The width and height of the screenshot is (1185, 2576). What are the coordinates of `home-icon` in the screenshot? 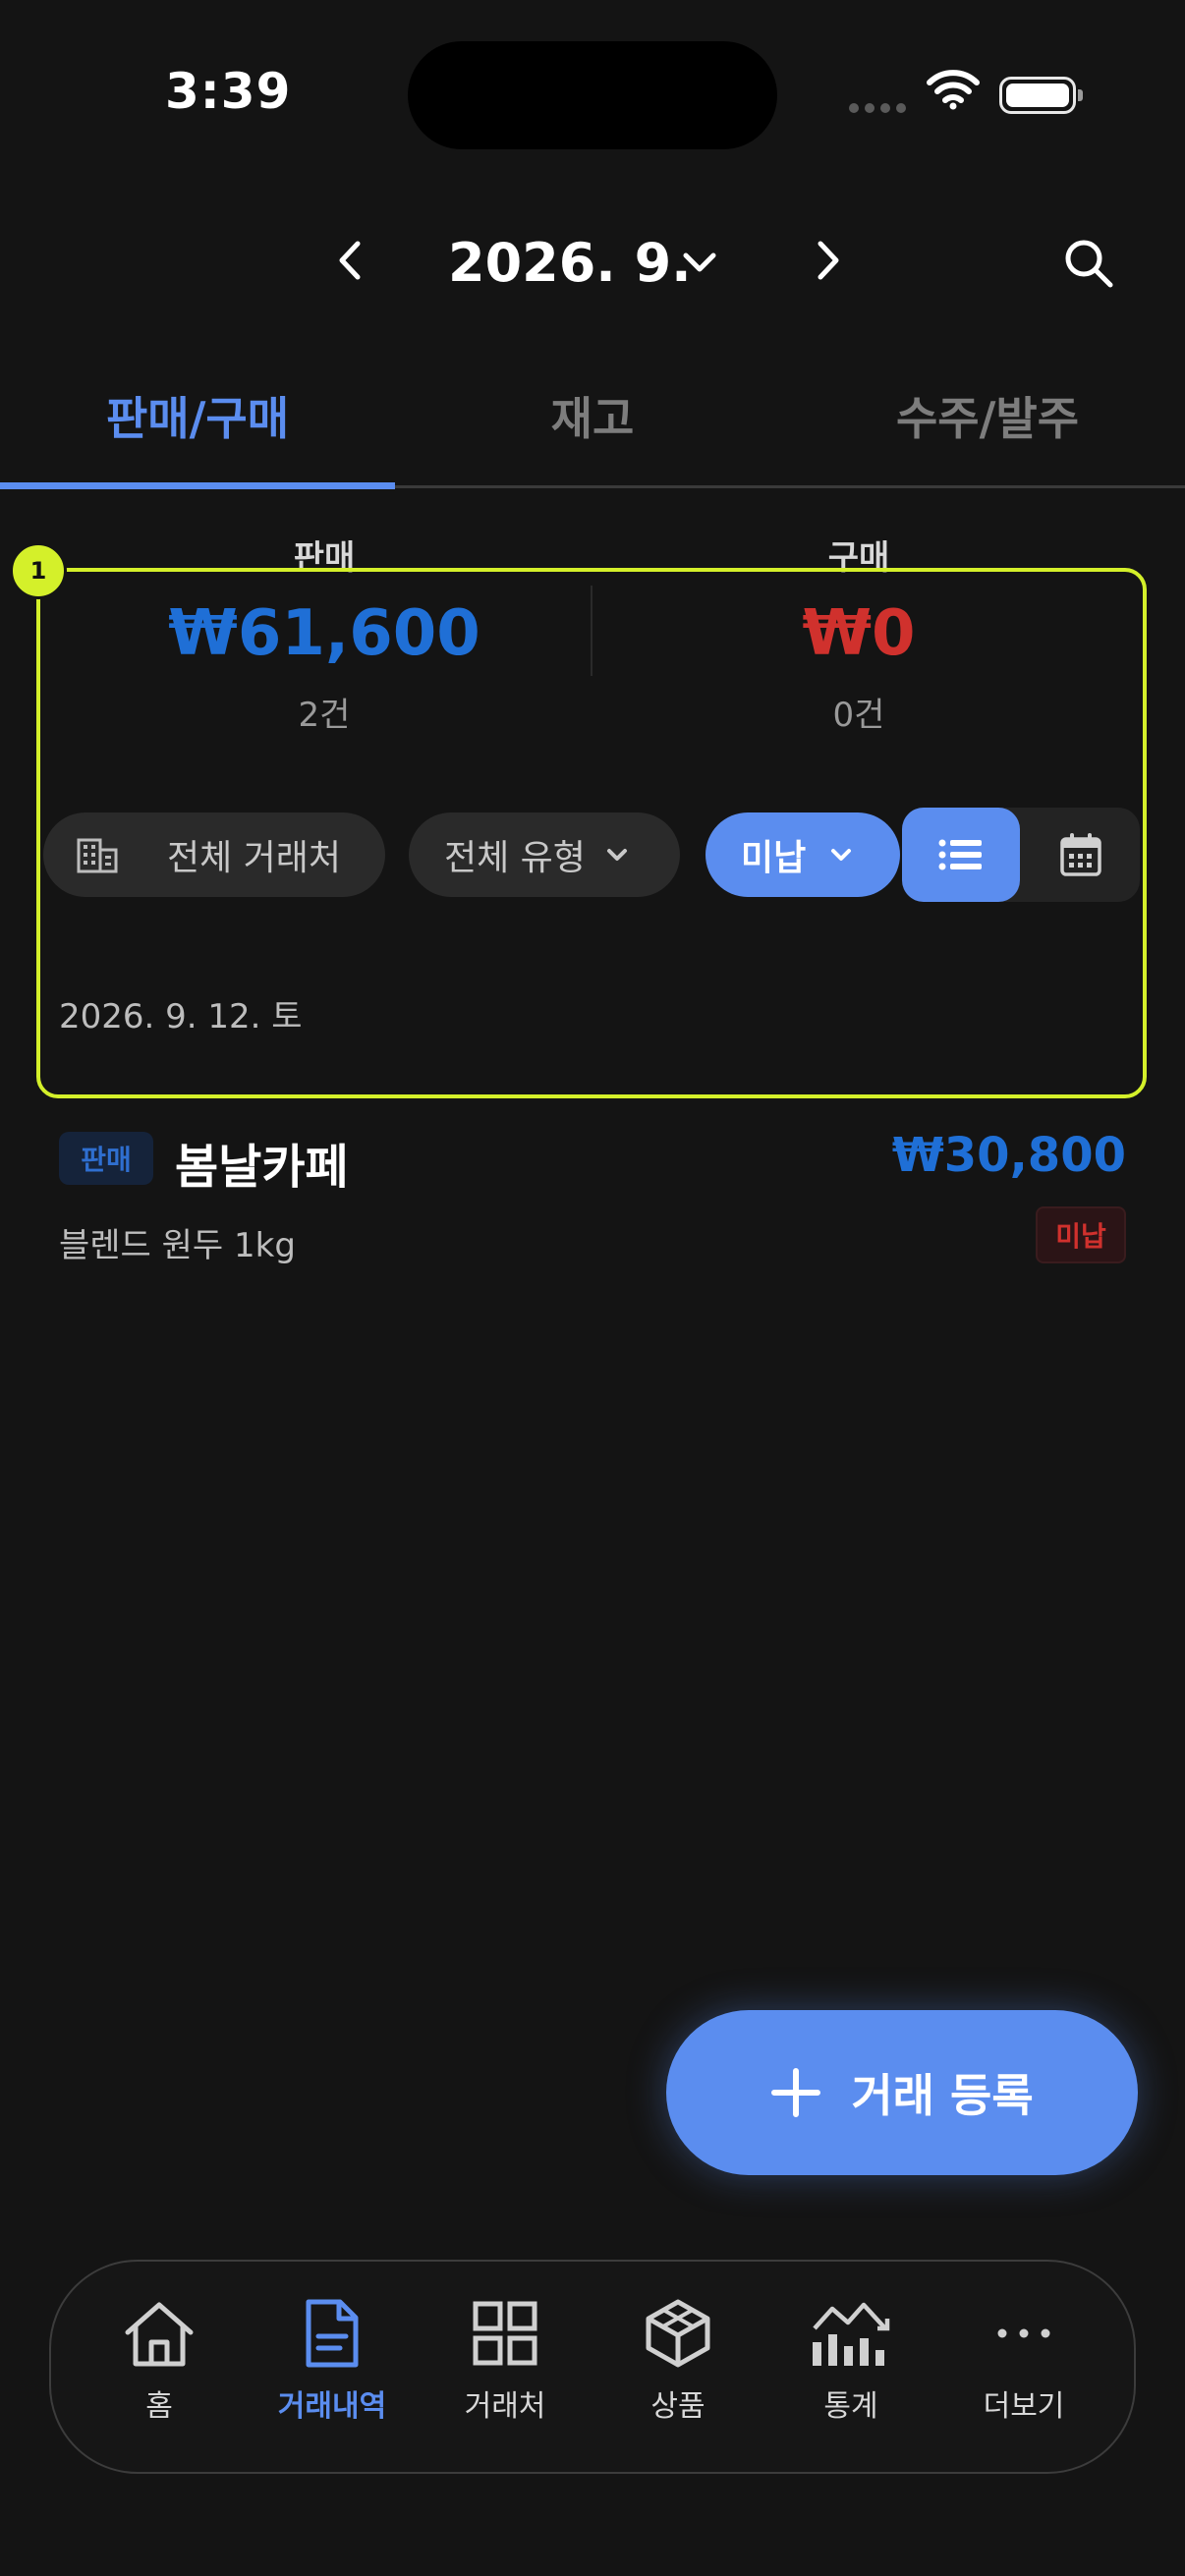 It's located at (160, 2334).